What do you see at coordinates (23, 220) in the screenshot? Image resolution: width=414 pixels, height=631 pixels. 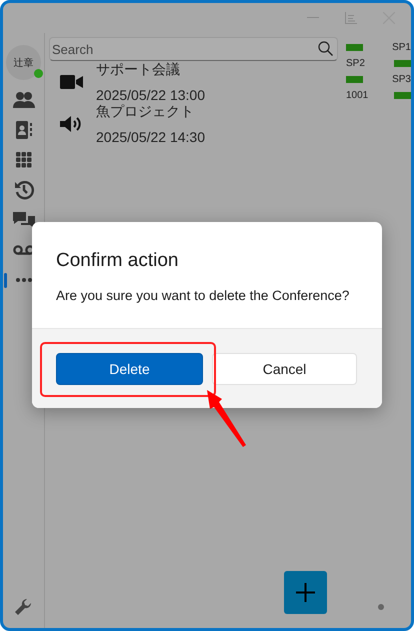 I see `chat-icon` at bounding box center [23, 220].